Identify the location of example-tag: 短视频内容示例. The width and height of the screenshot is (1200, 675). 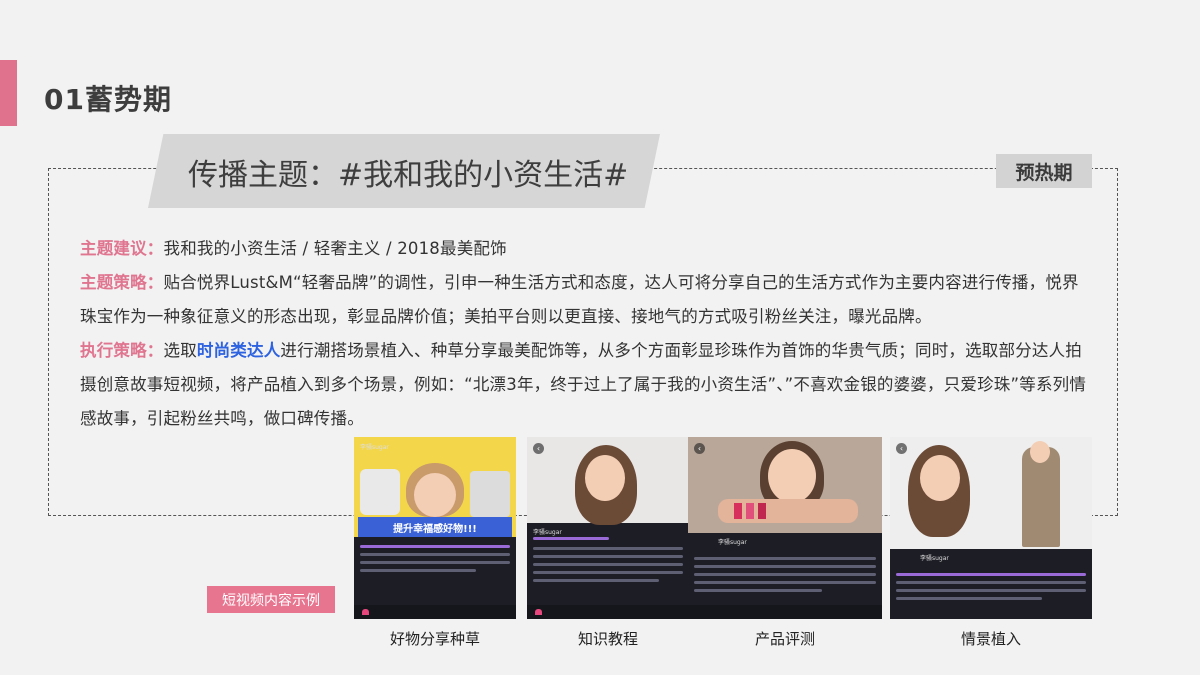
(271, 599).